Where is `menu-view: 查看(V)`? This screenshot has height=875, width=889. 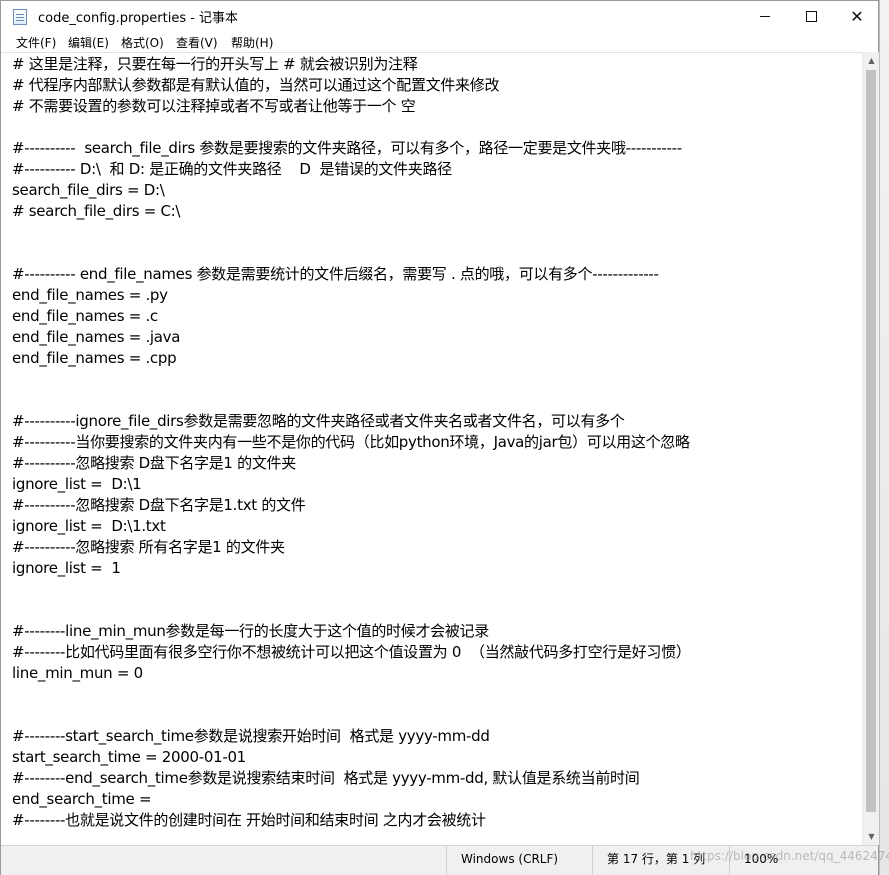 menu-view: 查看(V) is located at coordinates (197, 42).